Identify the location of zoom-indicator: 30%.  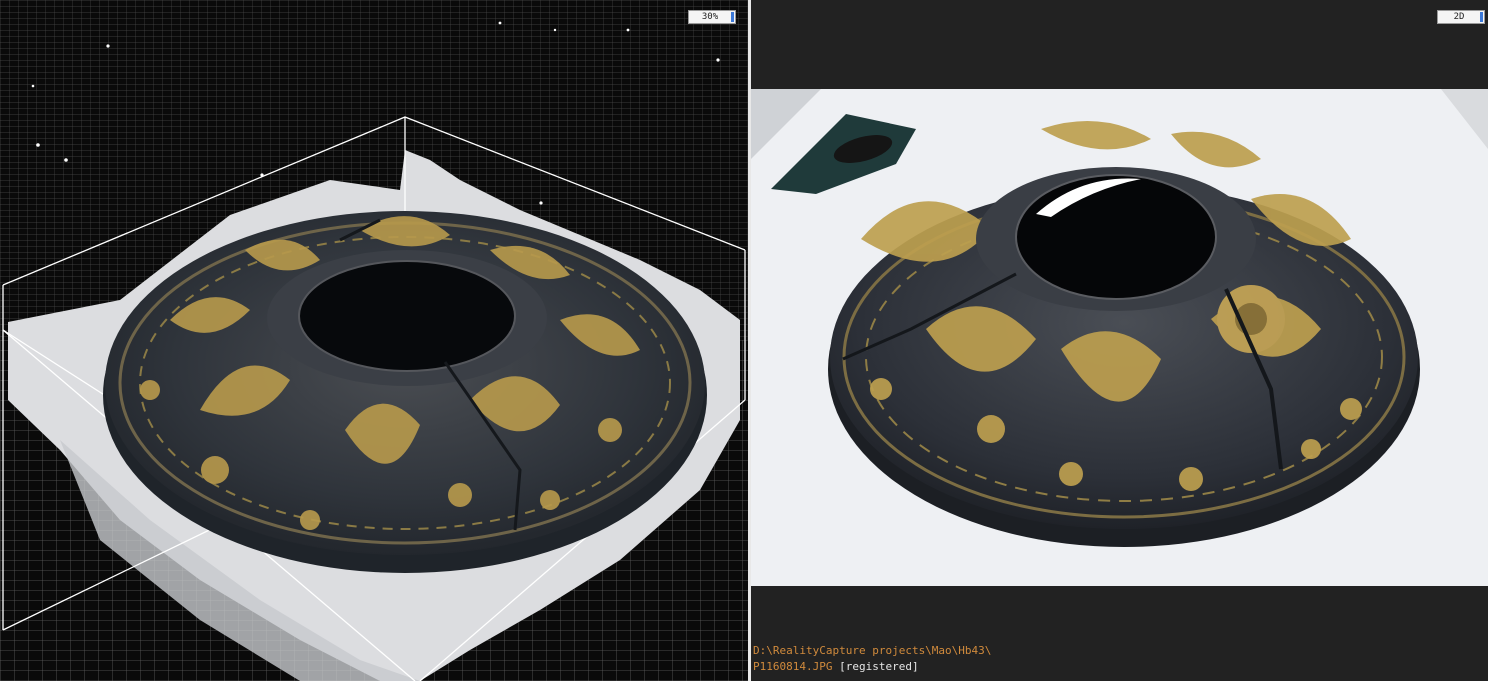
(712, 17).